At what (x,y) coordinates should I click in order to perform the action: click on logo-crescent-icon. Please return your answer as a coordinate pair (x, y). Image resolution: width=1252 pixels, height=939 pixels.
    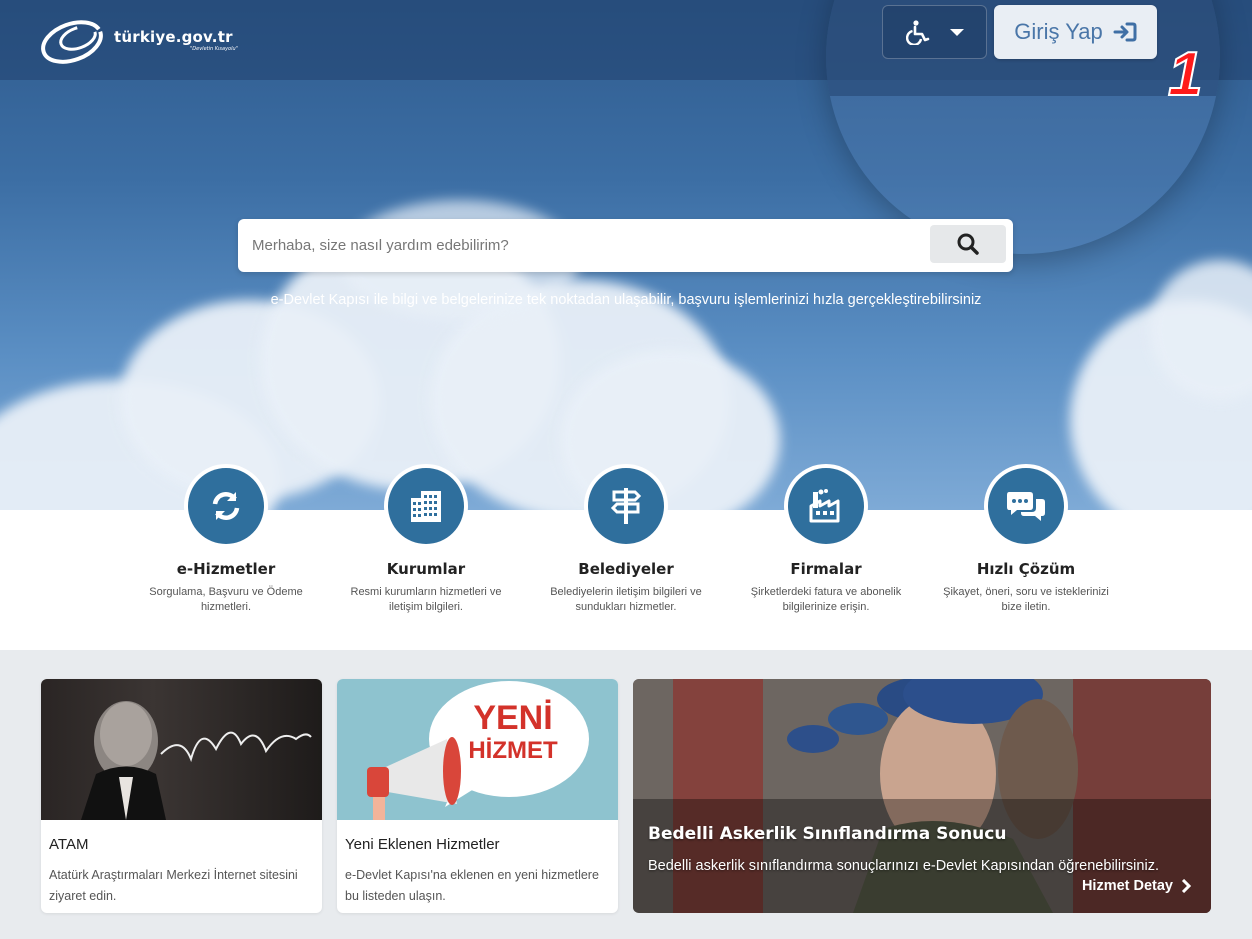
    Looking at the image, I should click on (72, 42).